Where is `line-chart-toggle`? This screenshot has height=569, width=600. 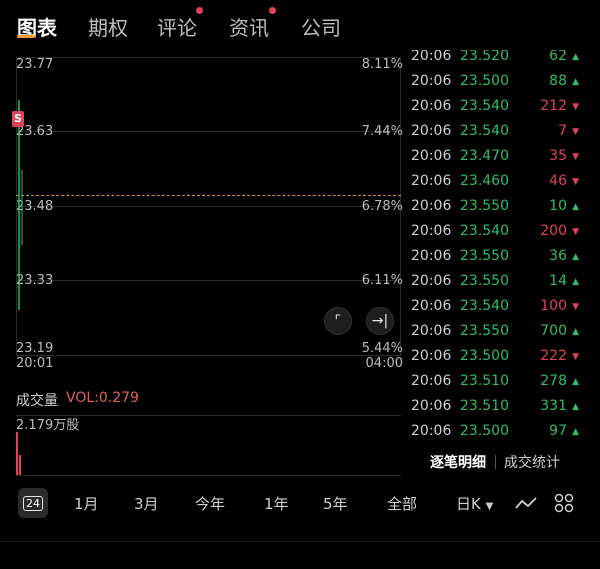
line-chart-toggle is located at coordinates (526, 505).